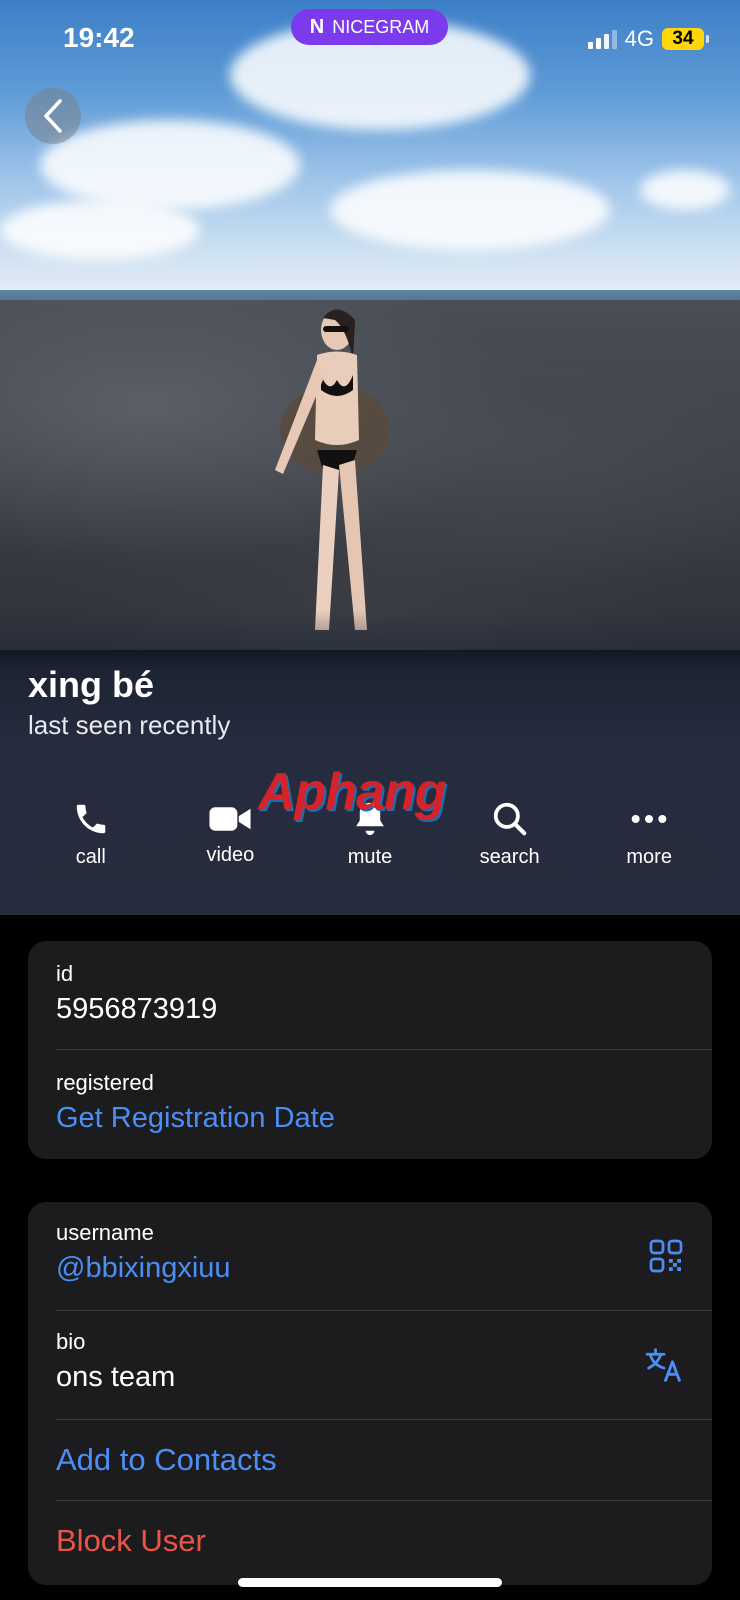 This screenshot has height=1600, width=740. Describe the element at coordinates (91, 818) in the screenshot. I see `phone-icon` at that location.